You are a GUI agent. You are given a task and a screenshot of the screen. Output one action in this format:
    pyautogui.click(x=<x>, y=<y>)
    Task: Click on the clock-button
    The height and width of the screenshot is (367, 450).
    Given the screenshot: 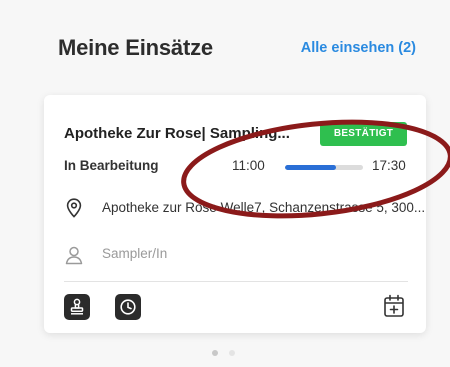 What is the action you would take?
    pyautogui.click(x=128, y=307)
    